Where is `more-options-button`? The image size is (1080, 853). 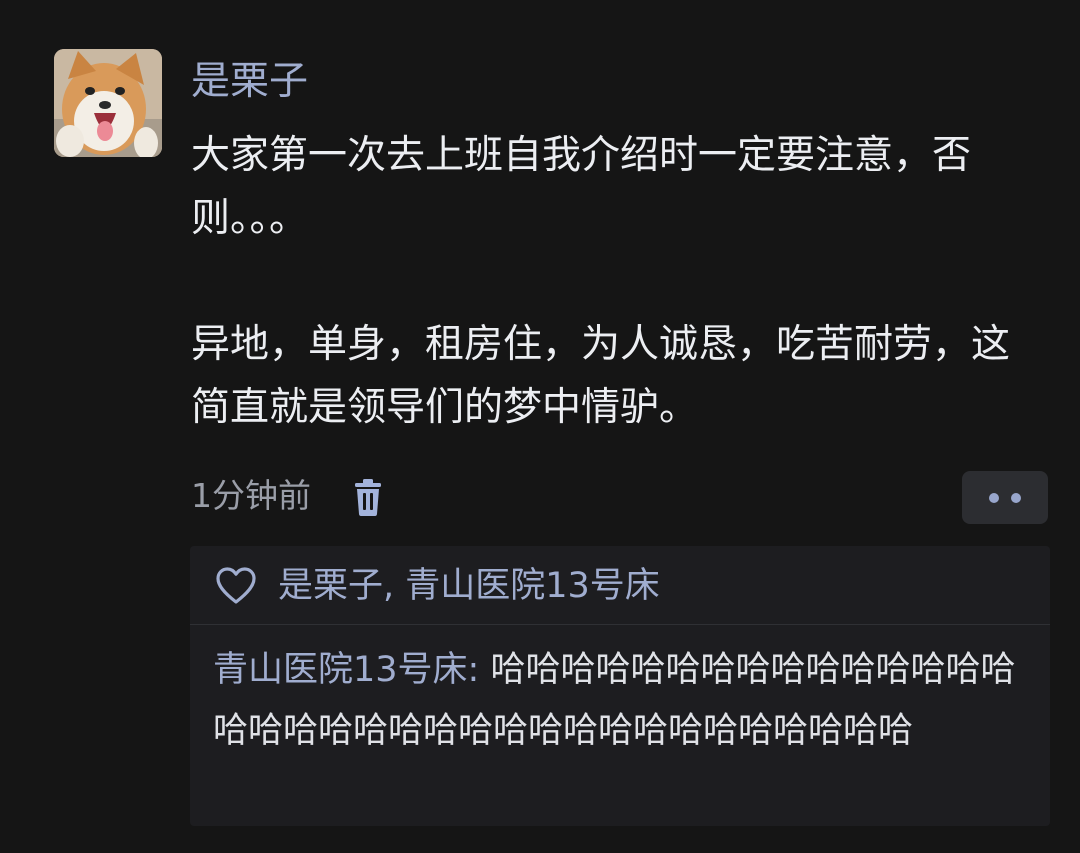 more-options-button is located at coordinates (1005, 497).